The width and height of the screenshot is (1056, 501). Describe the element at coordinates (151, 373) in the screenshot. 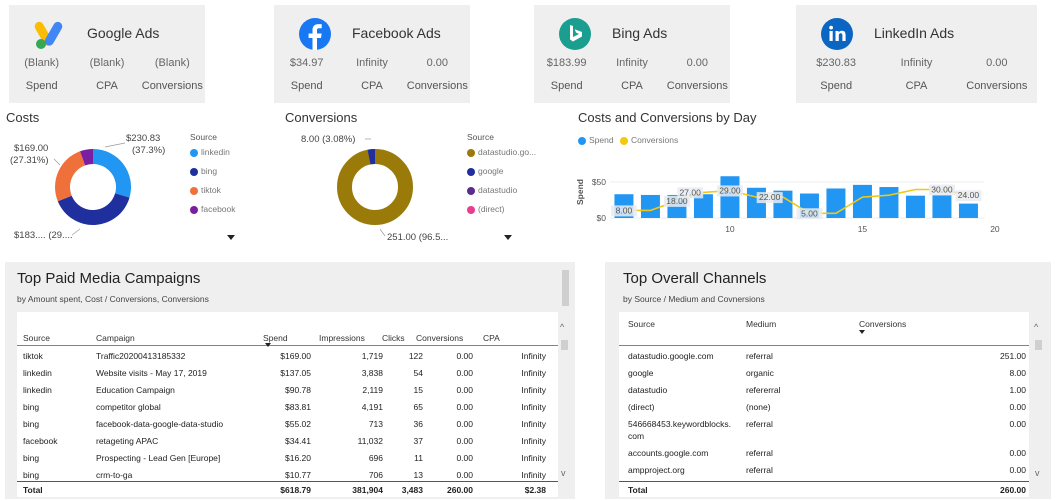

I see `cell-campaign: Website visits - May 17, 2019` at that location.